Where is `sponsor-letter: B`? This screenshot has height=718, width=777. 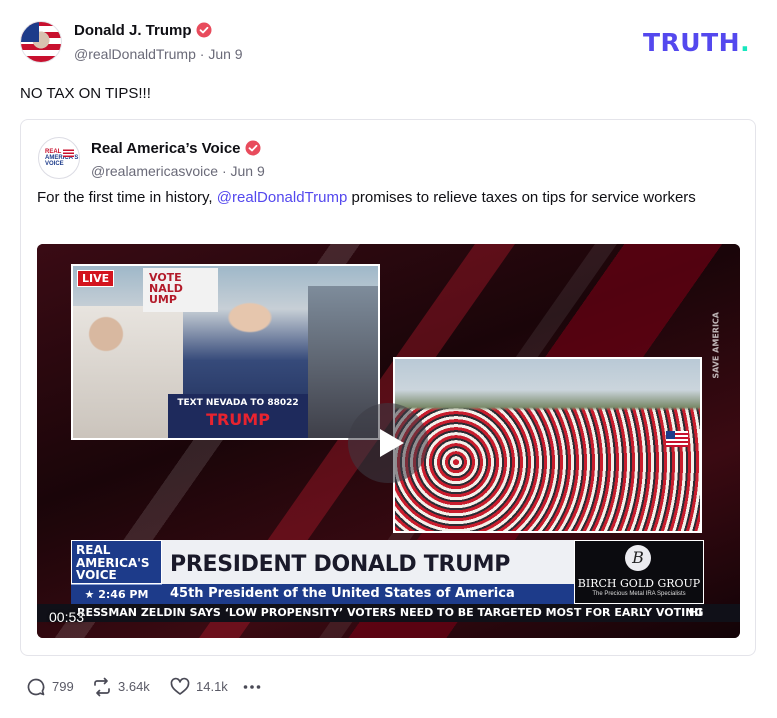
sponsor-letter: B is located at coordinates (638, 557).